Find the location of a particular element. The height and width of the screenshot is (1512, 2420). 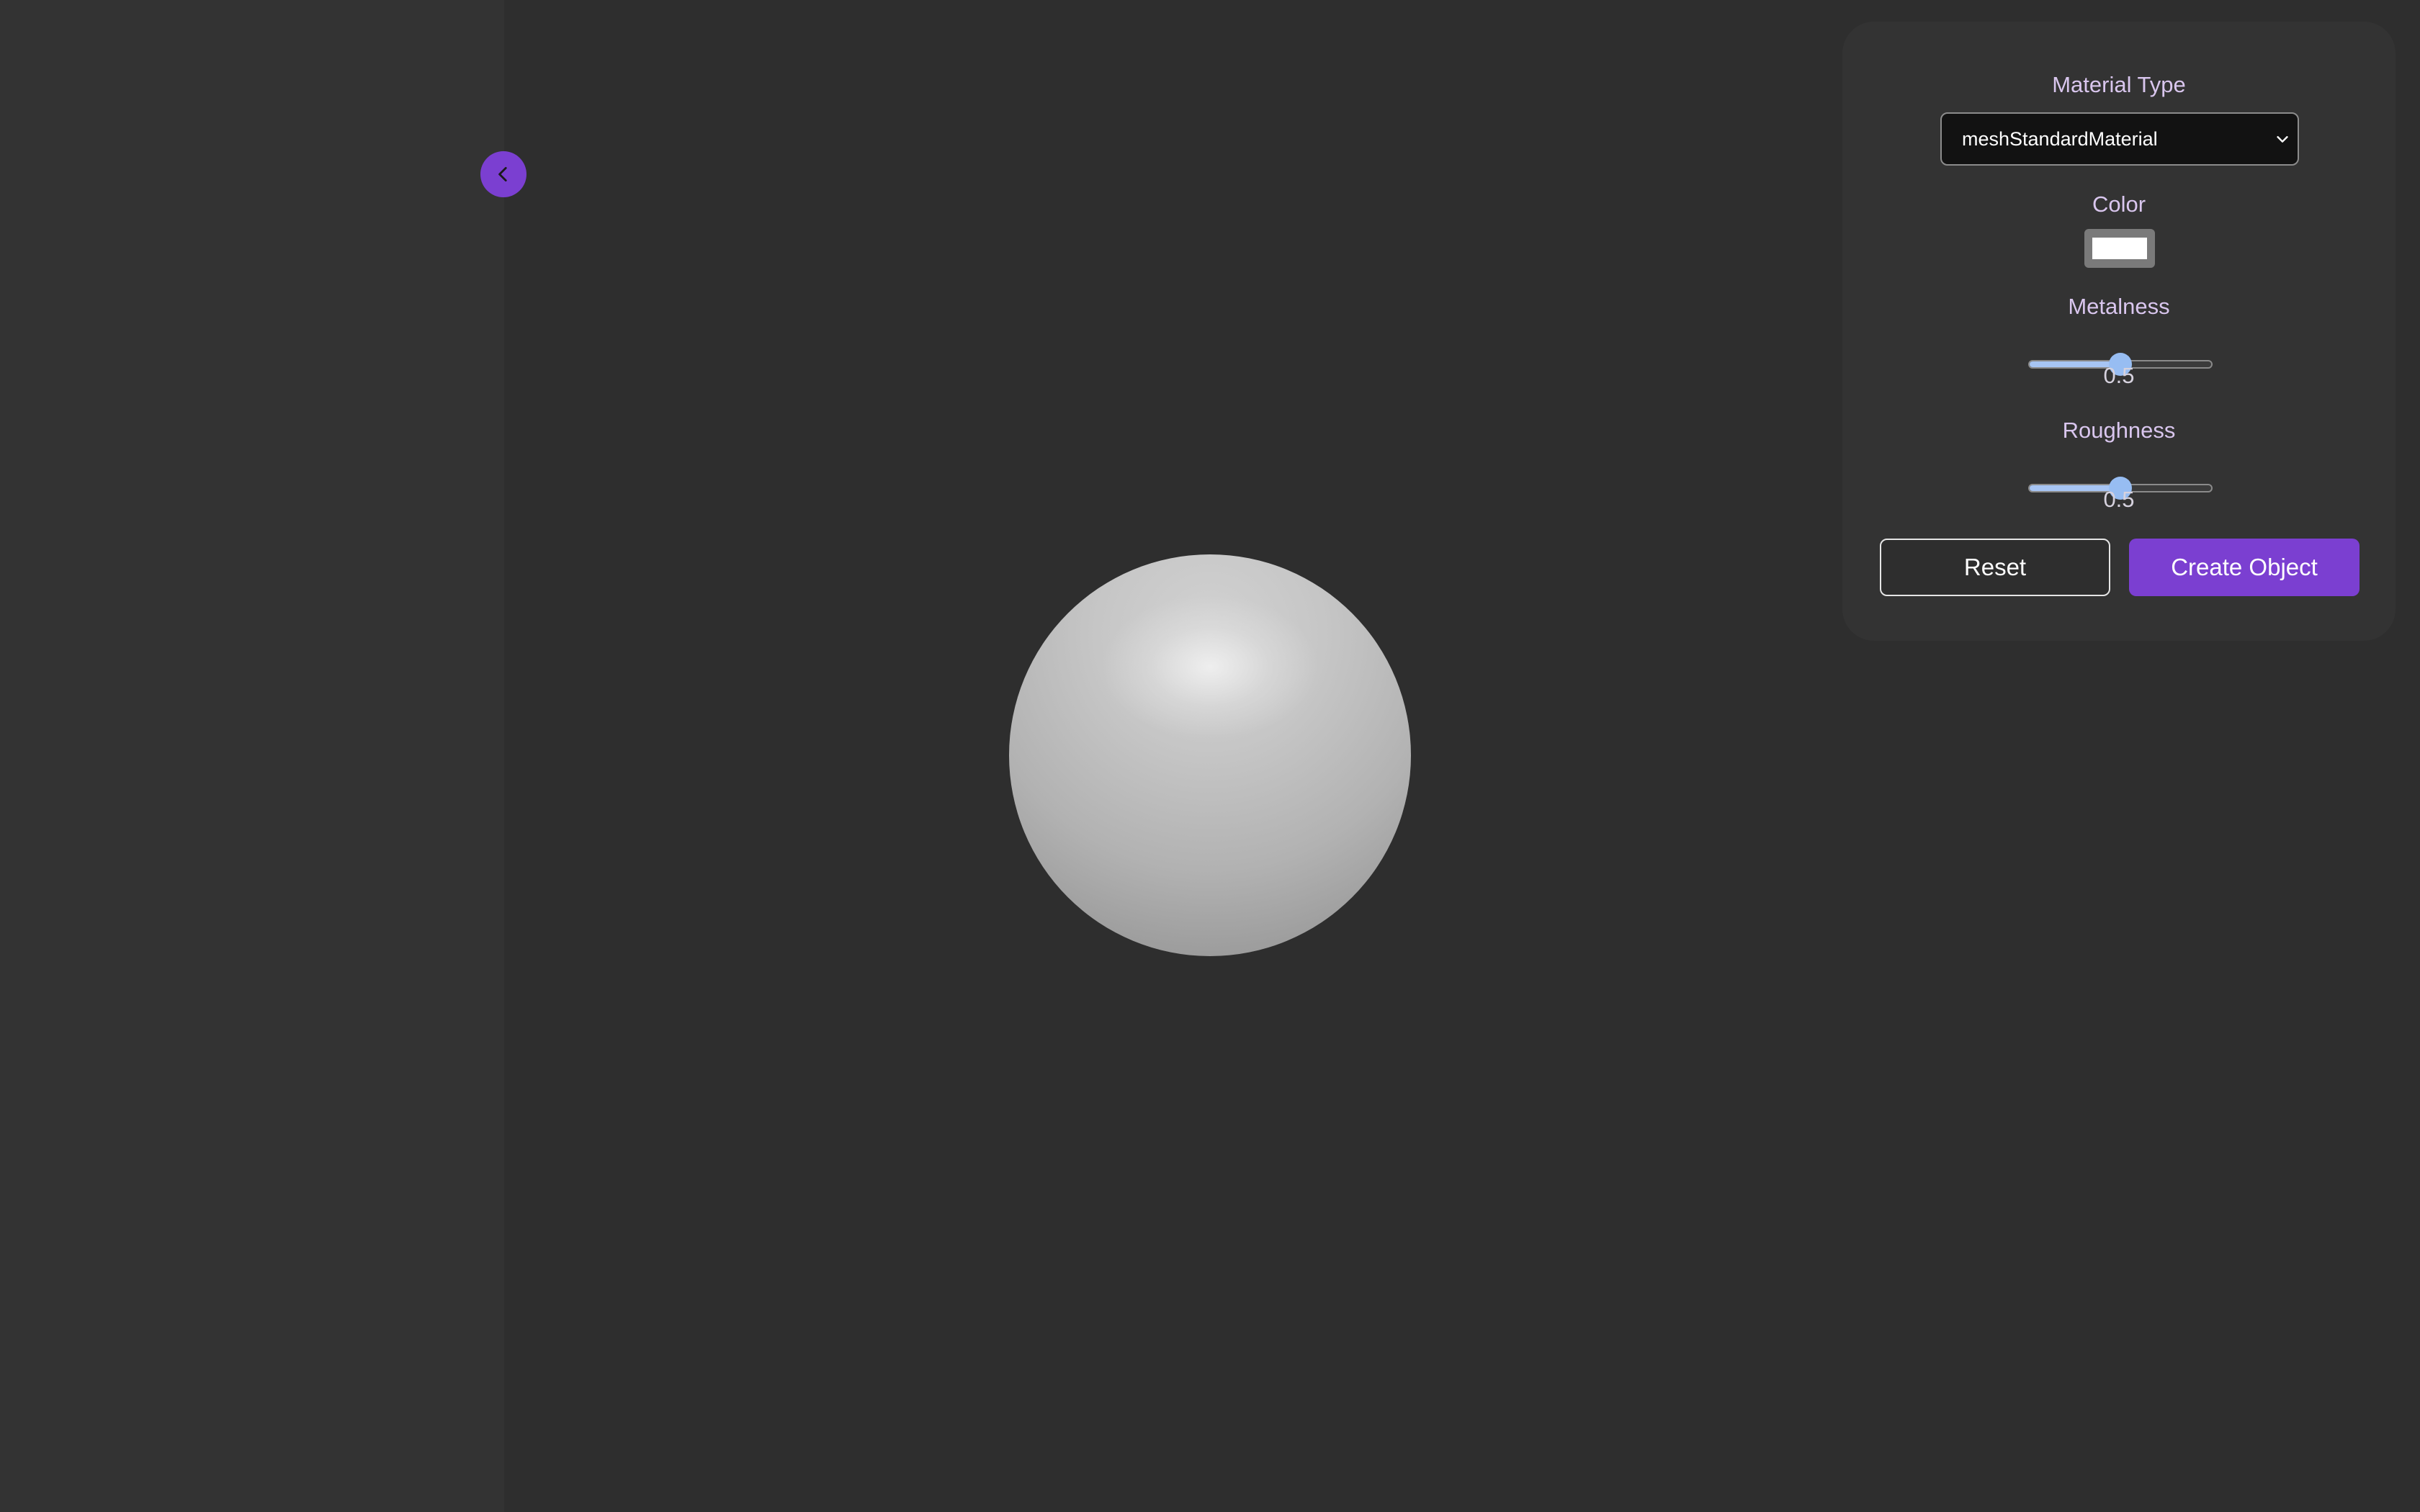

material-type-value: meshStandardMaterial is located at coordinates (2060, 138).